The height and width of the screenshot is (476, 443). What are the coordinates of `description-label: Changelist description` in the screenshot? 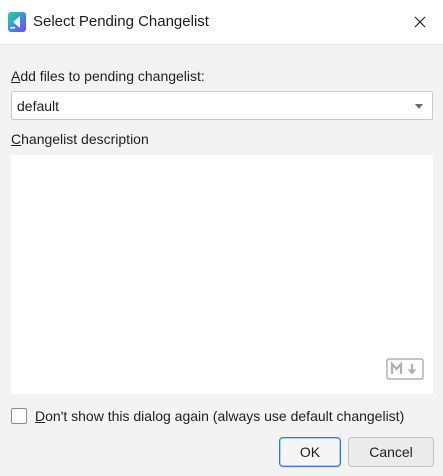 It's located at (80, 139).